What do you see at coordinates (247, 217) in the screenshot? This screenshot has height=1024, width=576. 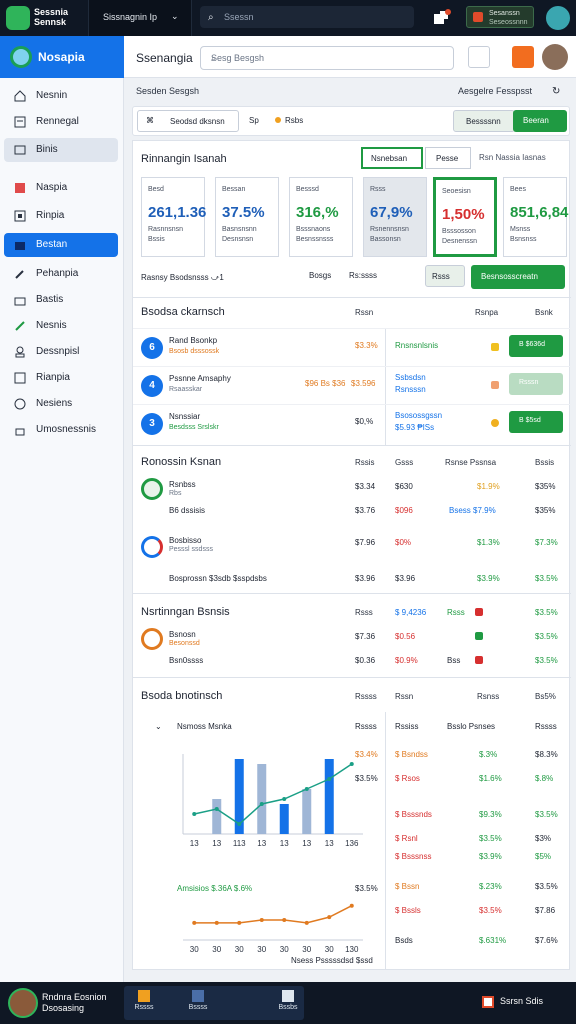 I see `kpi-card: Bessan 37.5% Basnsnsnn Desnsnsn` at bounding box center [247, 217].